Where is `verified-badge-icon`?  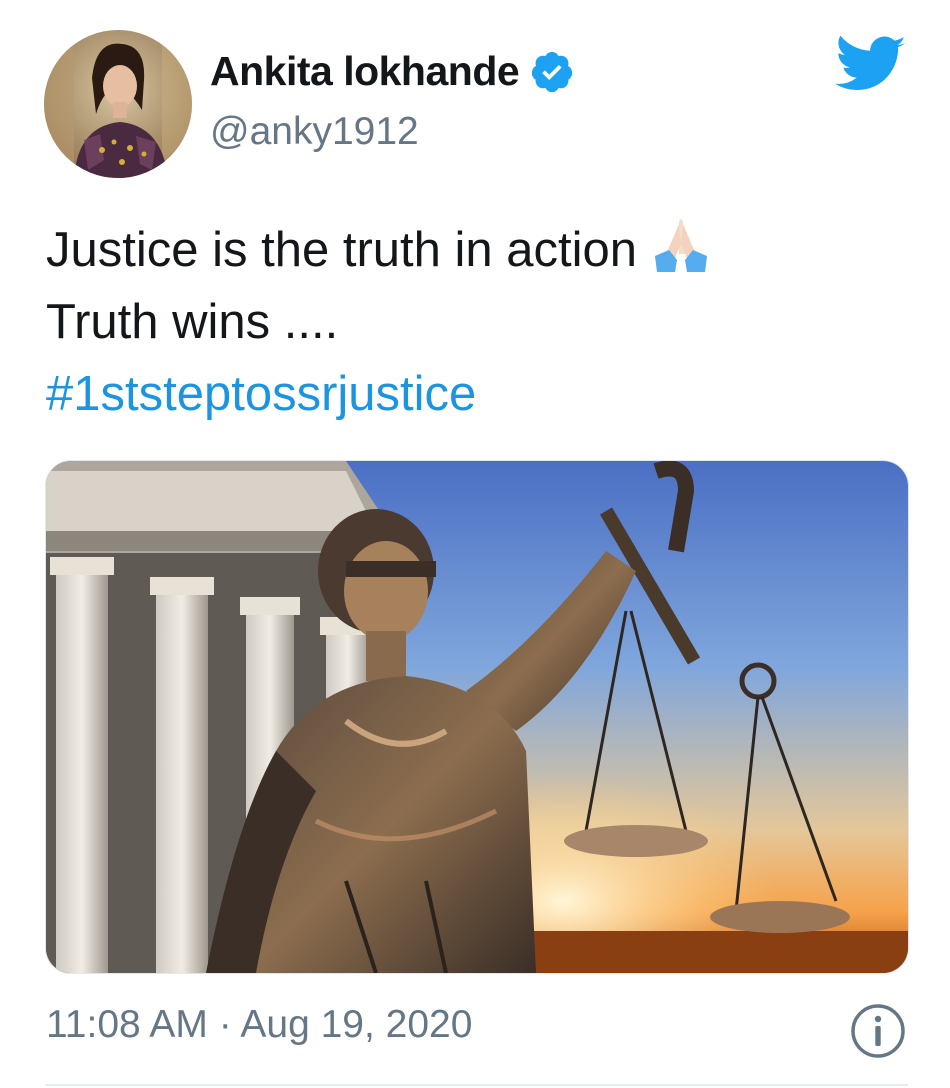
verified-badge-icon is located at coordinates (552, 71).